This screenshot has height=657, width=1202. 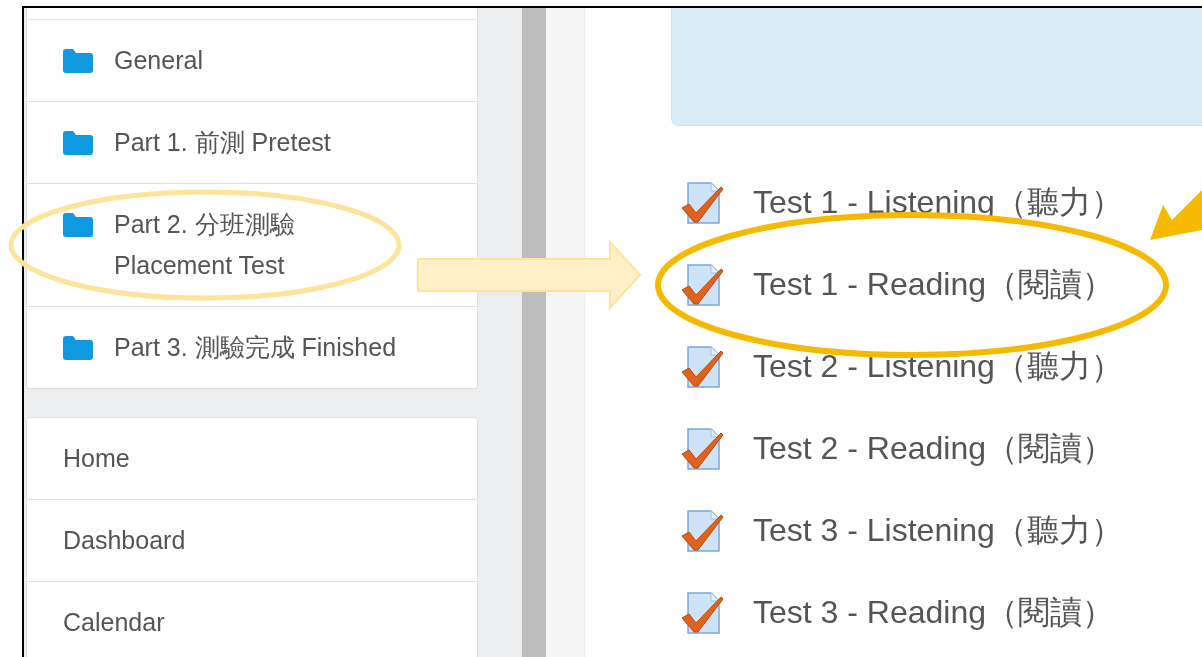 What do you see at coordinates (252, 60) in the screenshot?
I see `section-link: General` at bounding box center [252, 60].